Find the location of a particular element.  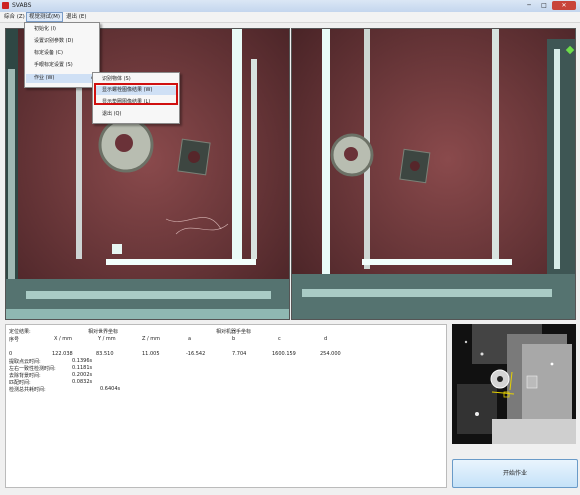

menu-general: 综合 (Z) is located at coordinates (14, 17).